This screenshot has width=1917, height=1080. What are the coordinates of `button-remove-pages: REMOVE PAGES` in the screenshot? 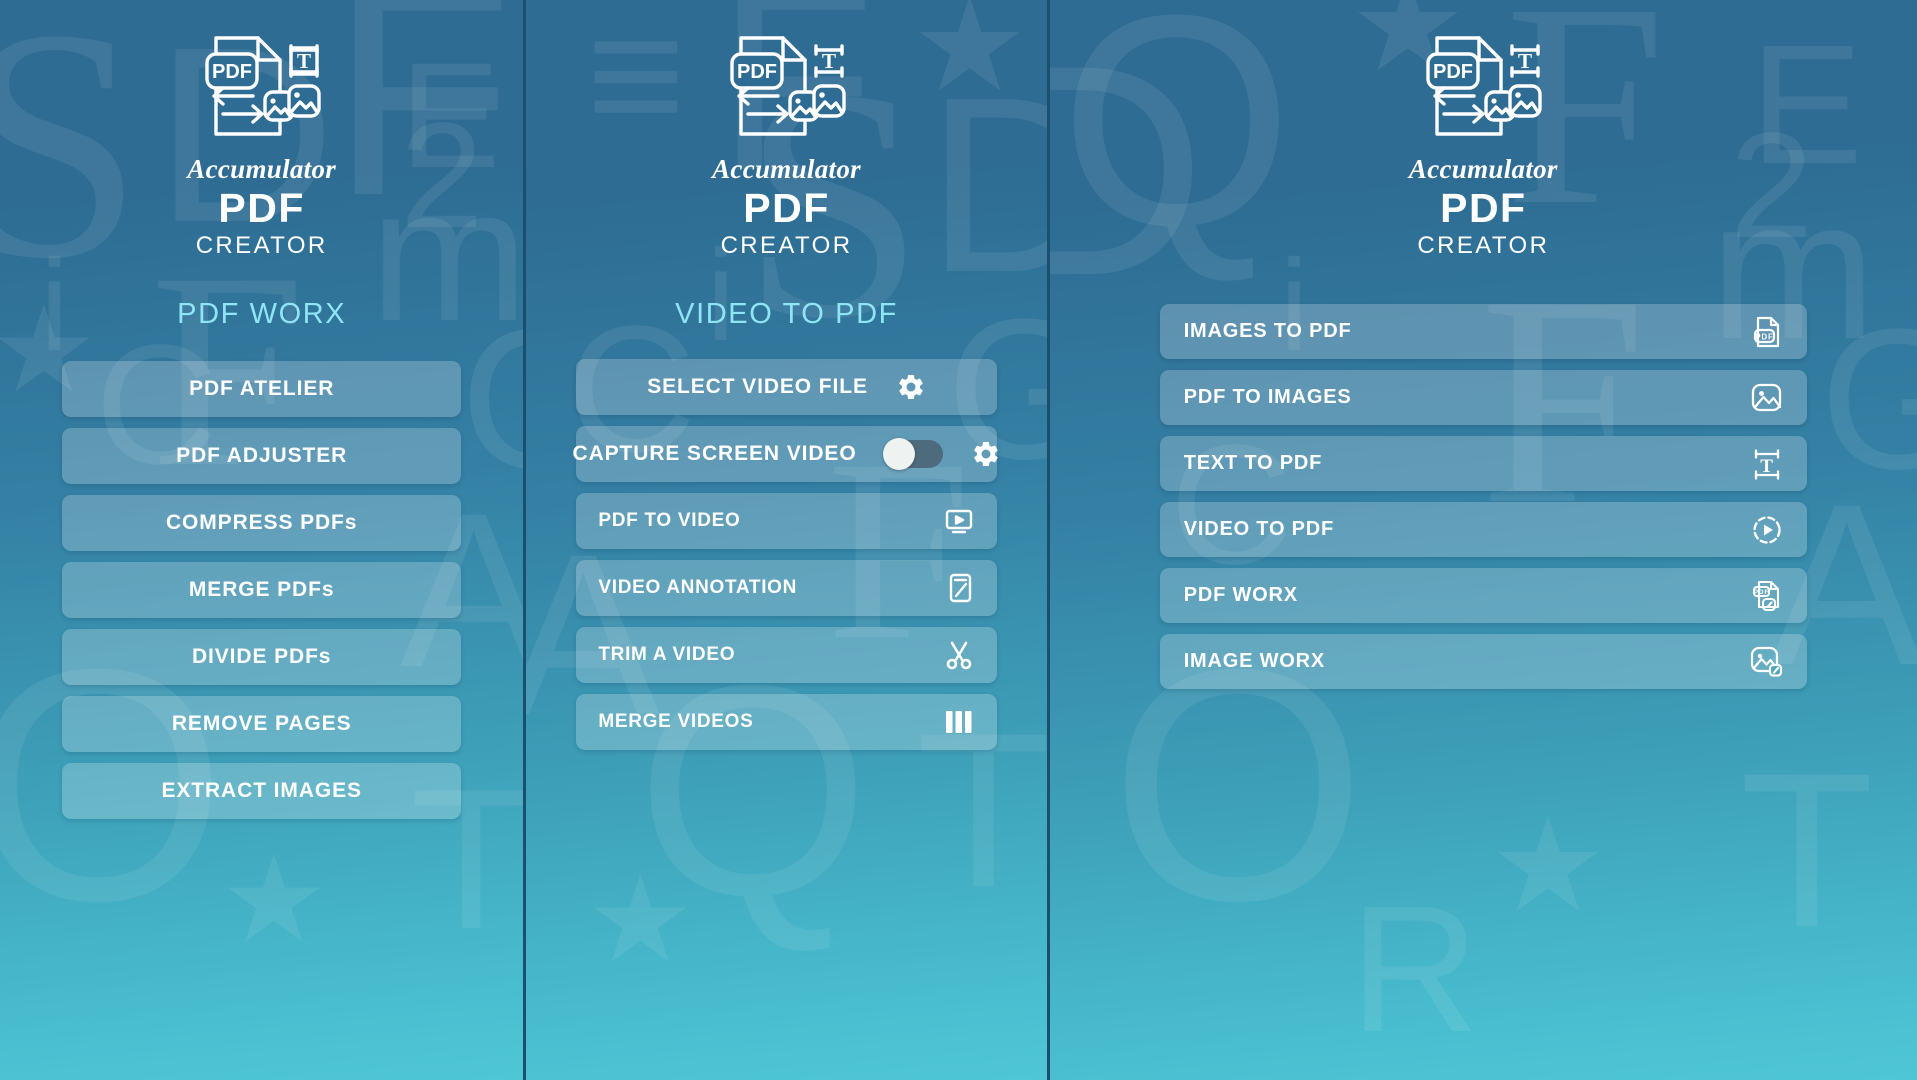 It's located at (262, 724).